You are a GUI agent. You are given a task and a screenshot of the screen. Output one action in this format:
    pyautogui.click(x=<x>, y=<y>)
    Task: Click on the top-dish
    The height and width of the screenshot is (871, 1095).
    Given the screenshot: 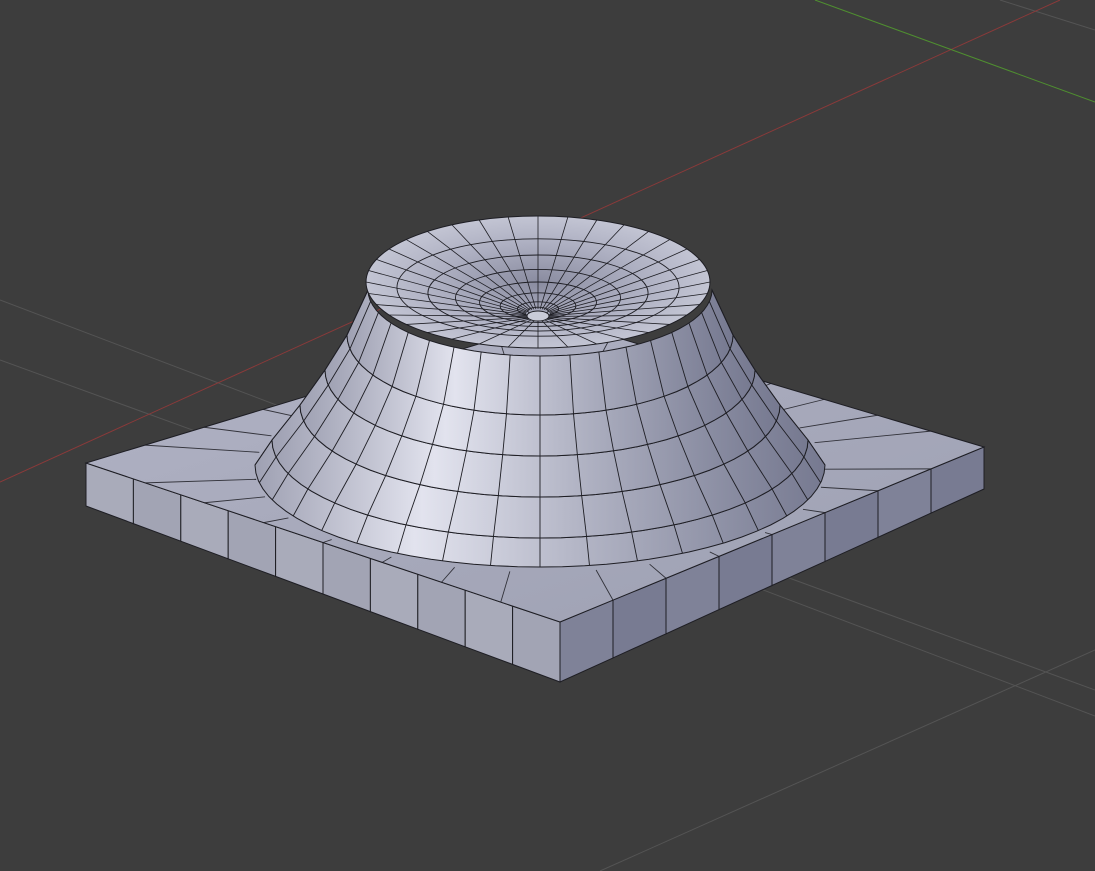 What is the action you would take?
    pyautogui.click(x=538, y=282)
    